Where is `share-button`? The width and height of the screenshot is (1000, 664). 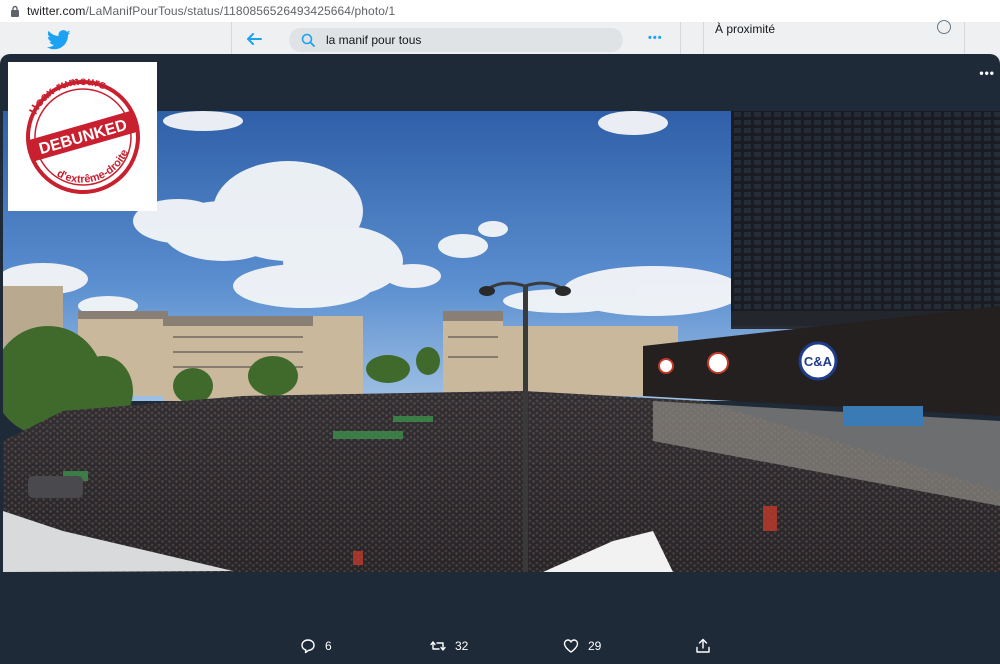 share-button is located at coordinates (707, 646).